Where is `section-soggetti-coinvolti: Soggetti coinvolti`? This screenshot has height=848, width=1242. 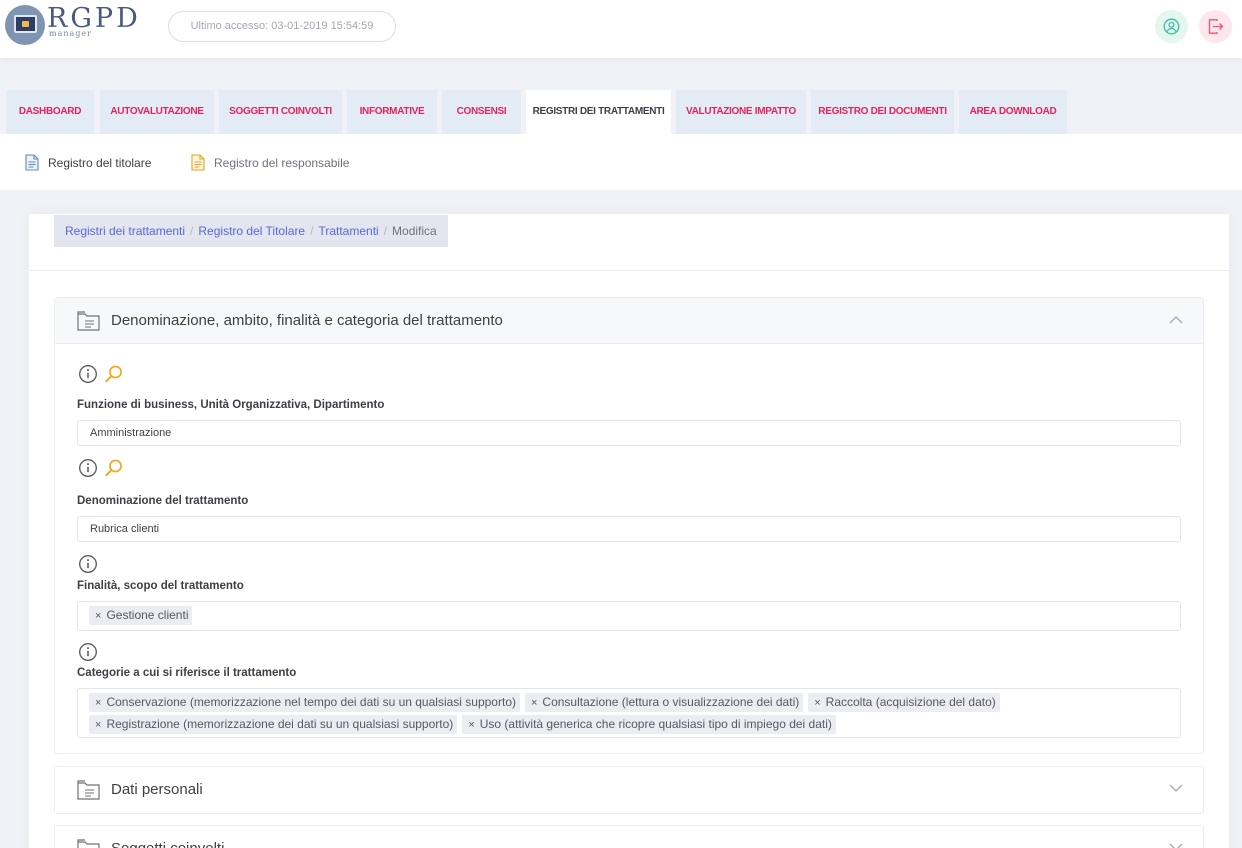 section-soggetti-coinvolti: Soggetti coinvolti is located at coordinates (629, 836).